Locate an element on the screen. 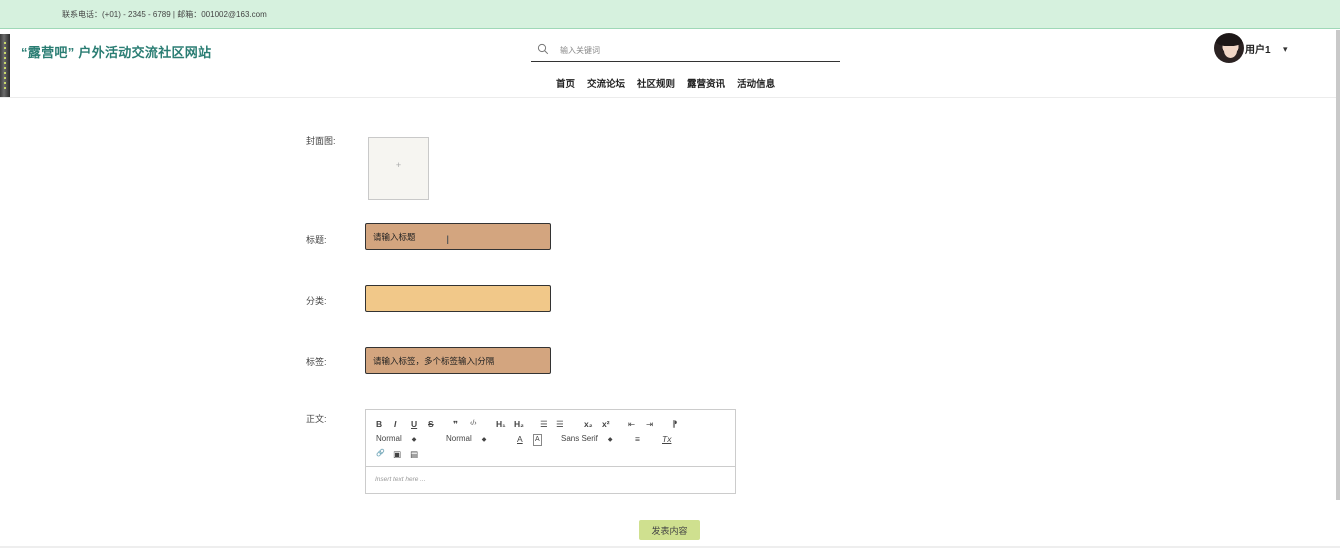 The image size is (1340, 548). size-select: Normal ◆ is located at coordinates (396, 438).